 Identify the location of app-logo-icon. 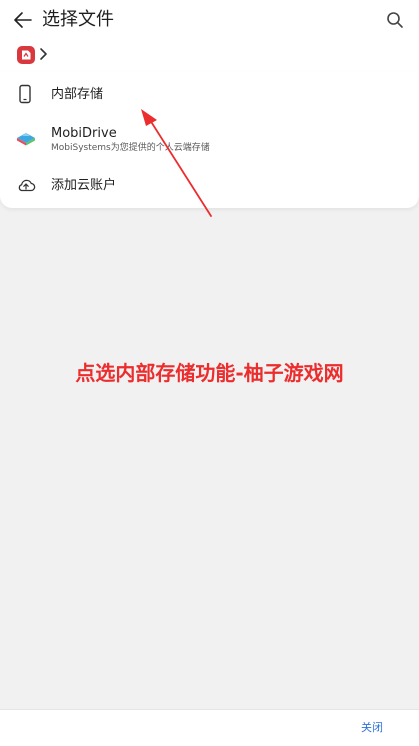
(26, 55).